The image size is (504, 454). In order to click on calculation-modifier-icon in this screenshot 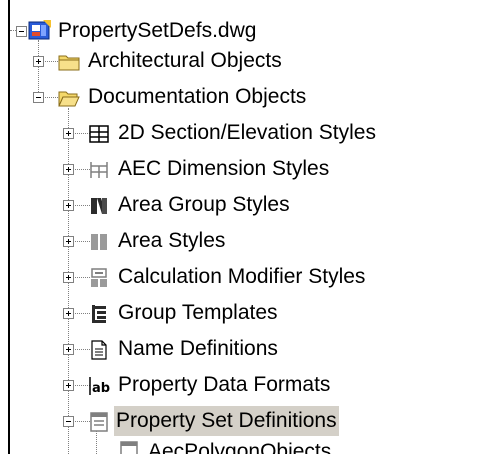, I will do `click(99, 277)`.